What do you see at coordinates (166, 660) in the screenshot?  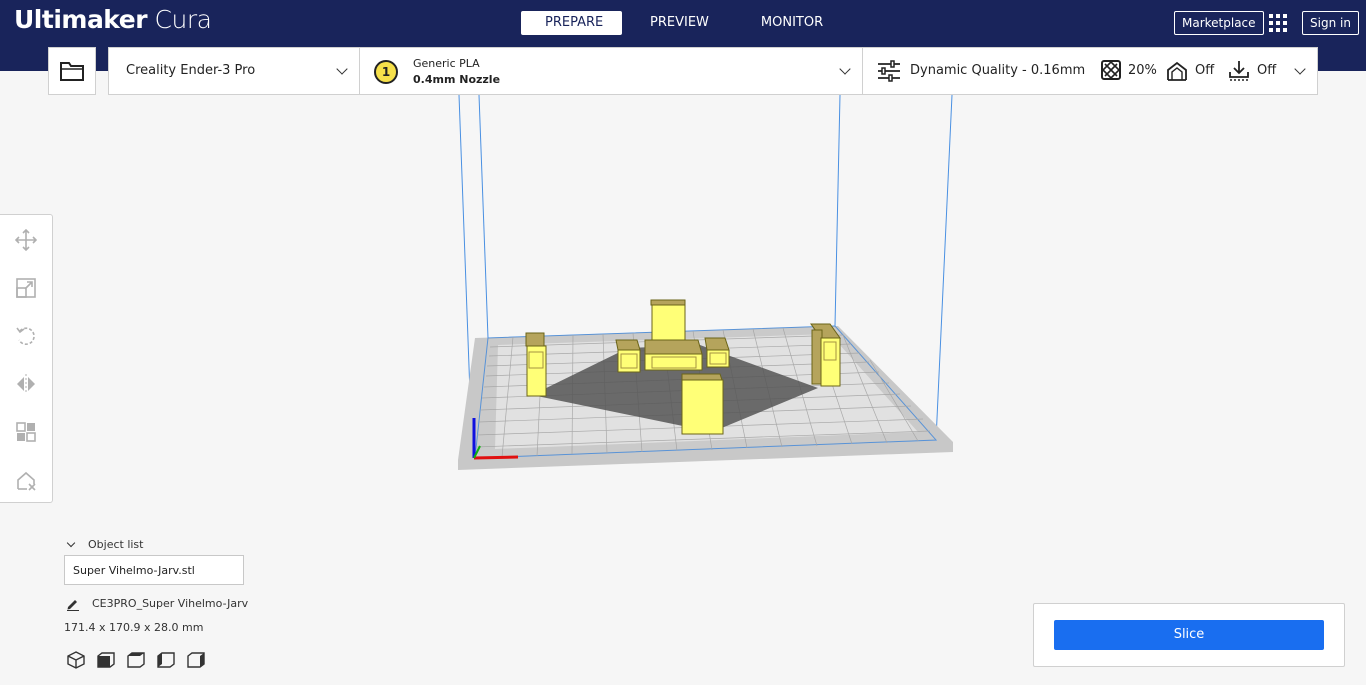 I see `view-left-icon` at bounding box center [166, 660].